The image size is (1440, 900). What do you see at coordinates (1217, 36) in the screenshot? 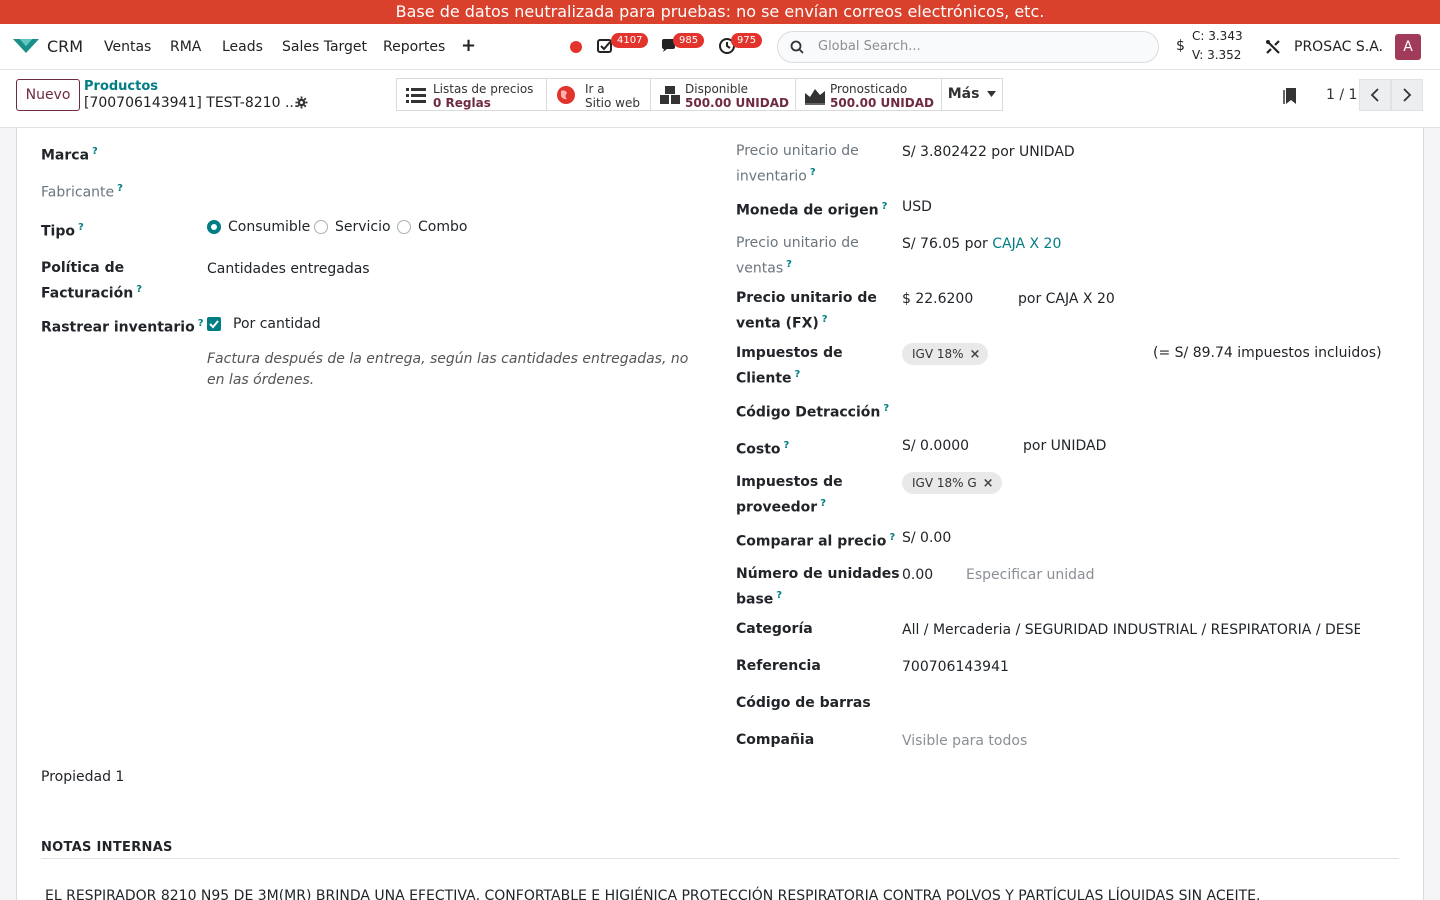
I see `exchange-rate-buy: C: 3.343` at bounding box center [1217, 36].